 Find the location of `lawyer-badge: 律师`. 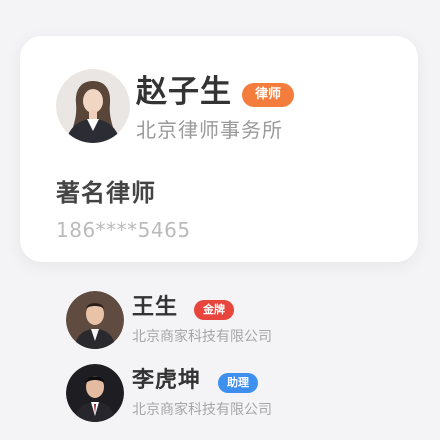

lawyer-badge: 律师 is located at coordinates (268, 95).